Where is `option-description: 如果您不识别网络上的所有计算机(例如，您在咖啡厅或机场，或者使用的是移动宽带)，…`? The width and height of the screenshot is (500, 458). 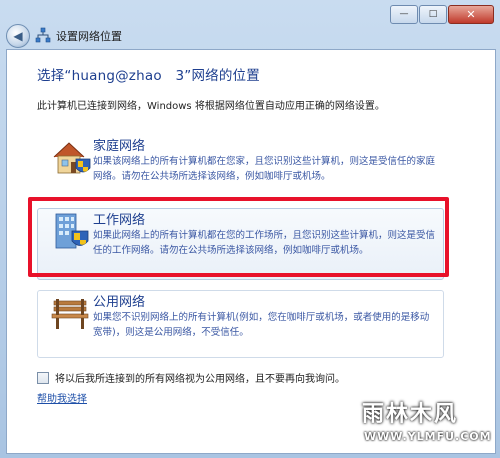
option-description: 如果您不识别网络上的所有计算机(例如，您在咖啡厅或机场，或者使用的是移动宽带)，… is located at coordinates (261, 325).